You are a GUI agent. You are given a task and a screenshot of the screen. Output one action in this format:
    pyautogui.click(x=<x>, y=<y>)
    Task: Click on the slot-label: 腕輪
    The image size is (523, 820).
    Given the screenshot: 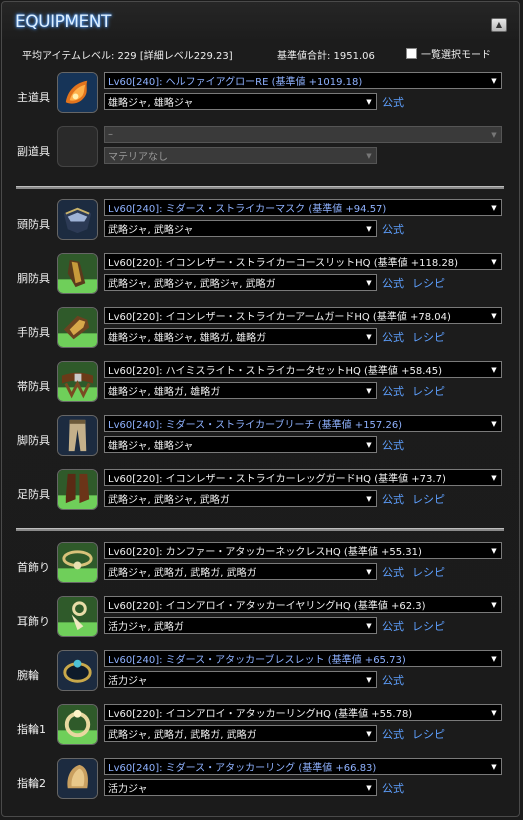 What is the action you would take?
    pyautogui.click(x=28, y=675)
    